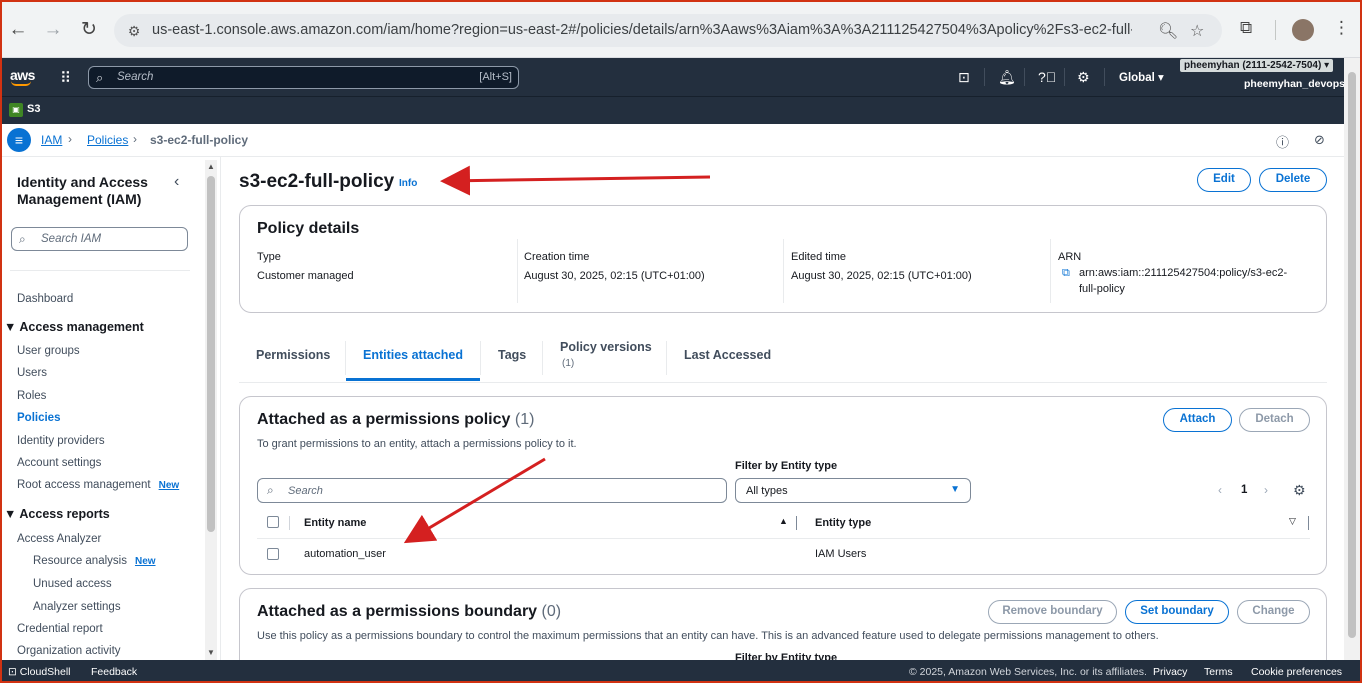  What do you see at coordinates (575, 180) in the screenshot?
I see `annotation-arrow-title` at bounding box center [575, 180].